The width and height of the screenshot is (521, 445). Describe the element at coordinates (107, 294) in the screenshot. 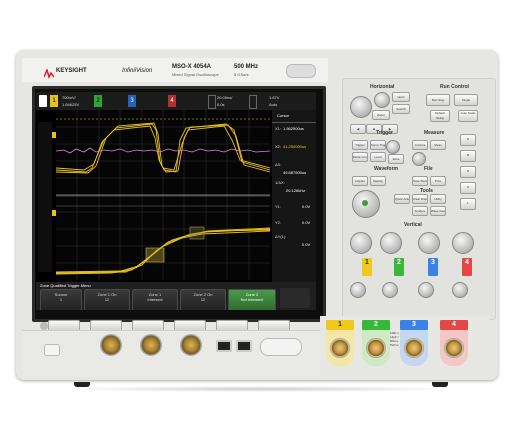

I see `softkey-zone1-on-title: Zone 1 On` at that location.